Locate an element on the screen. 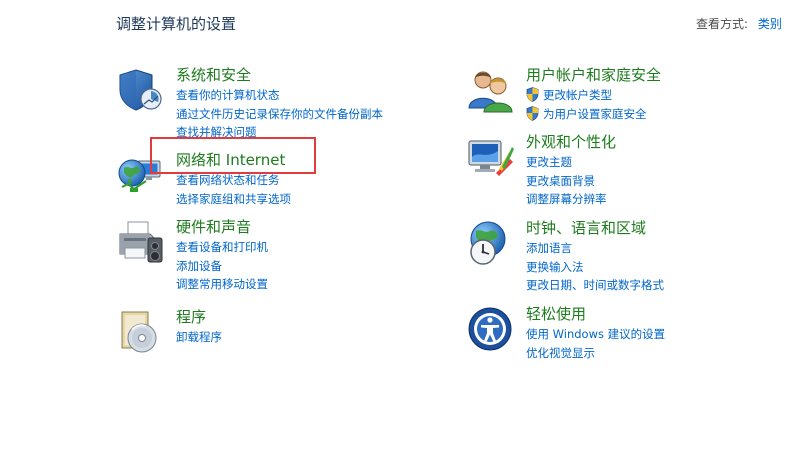  link-recommended-settings: 使用 Windows 建议的设置 is located at coordinates (595, 334).